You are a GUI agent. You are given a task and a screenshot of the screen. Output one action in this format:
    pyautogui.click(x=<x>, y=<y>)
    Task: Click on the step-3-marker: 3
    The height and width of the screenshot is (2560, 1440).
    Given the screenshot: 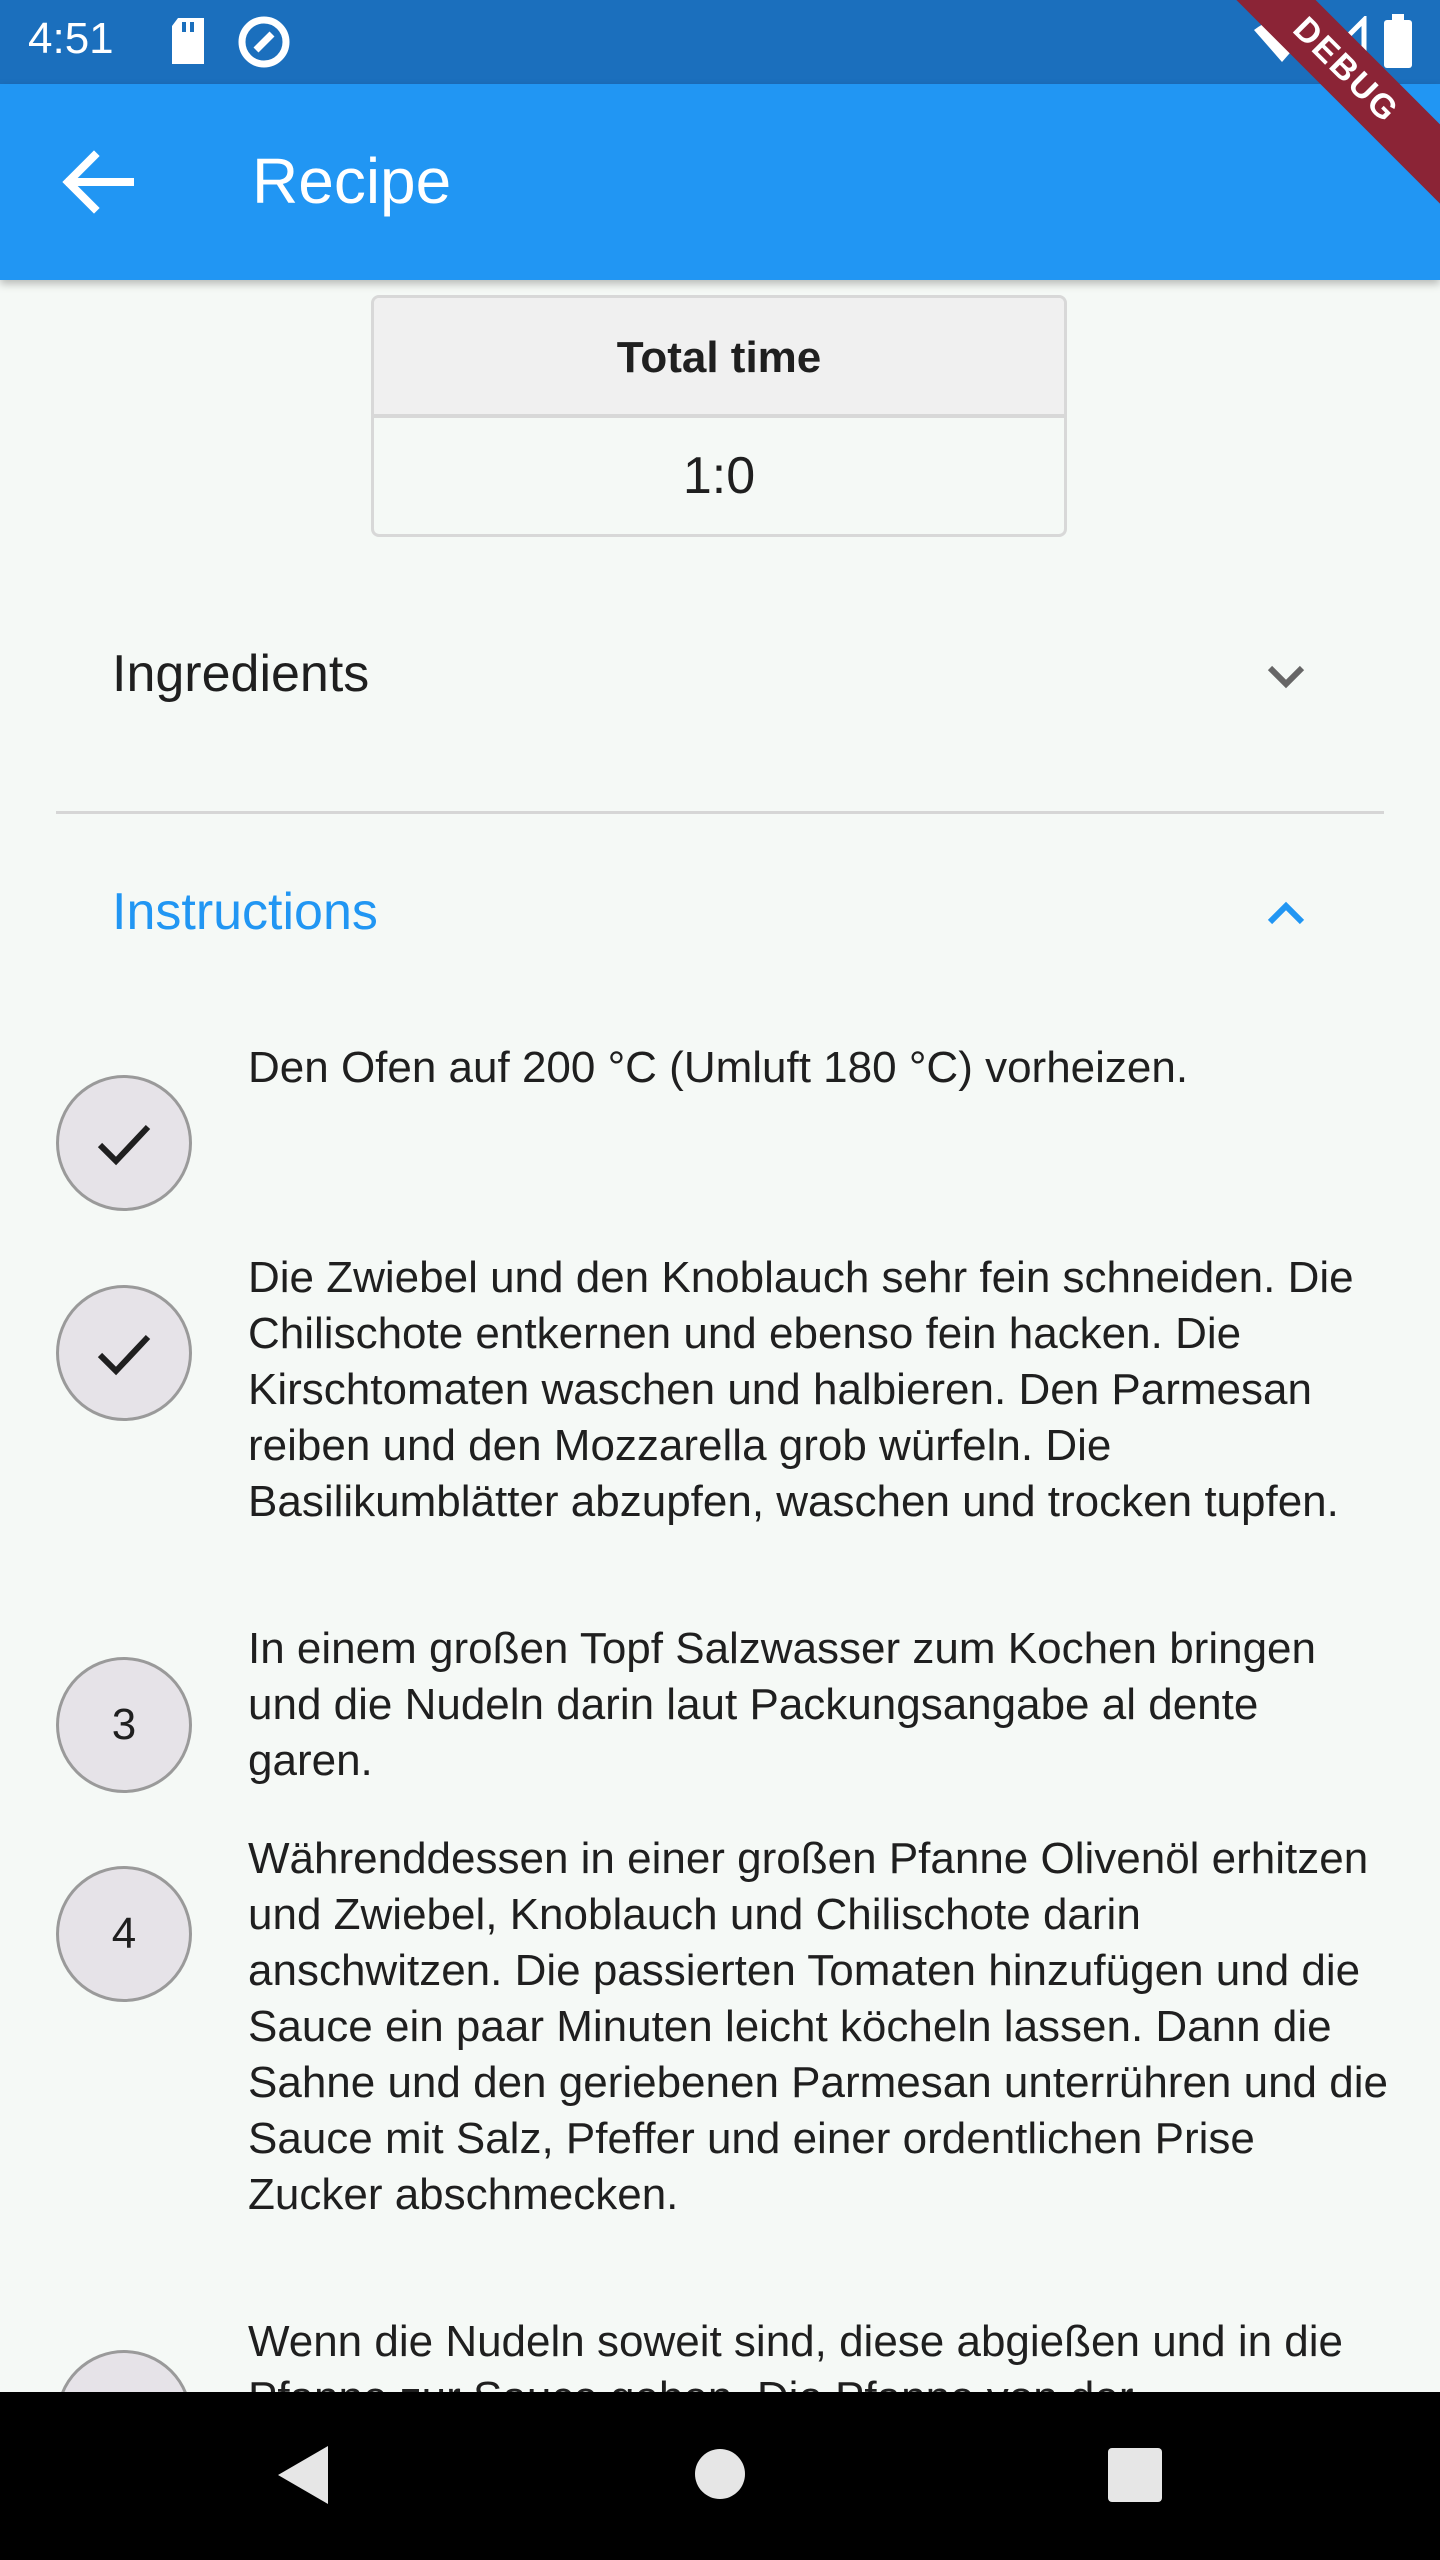 What is the action you would take?
    pyautogui.click(x=124, y=1725)
    